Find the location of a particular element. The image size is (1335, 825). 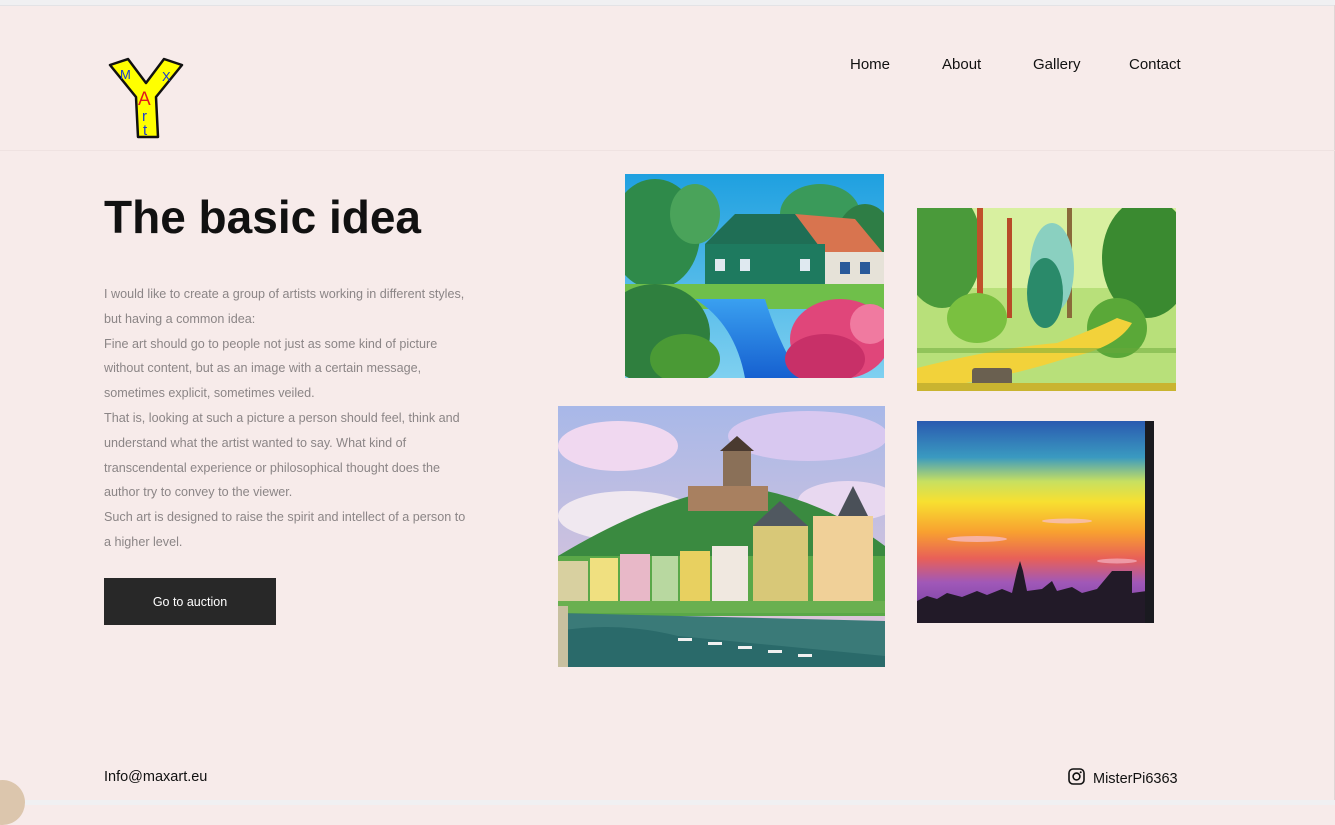

nav-contact: Contact is located at coordinates (1155, 64).